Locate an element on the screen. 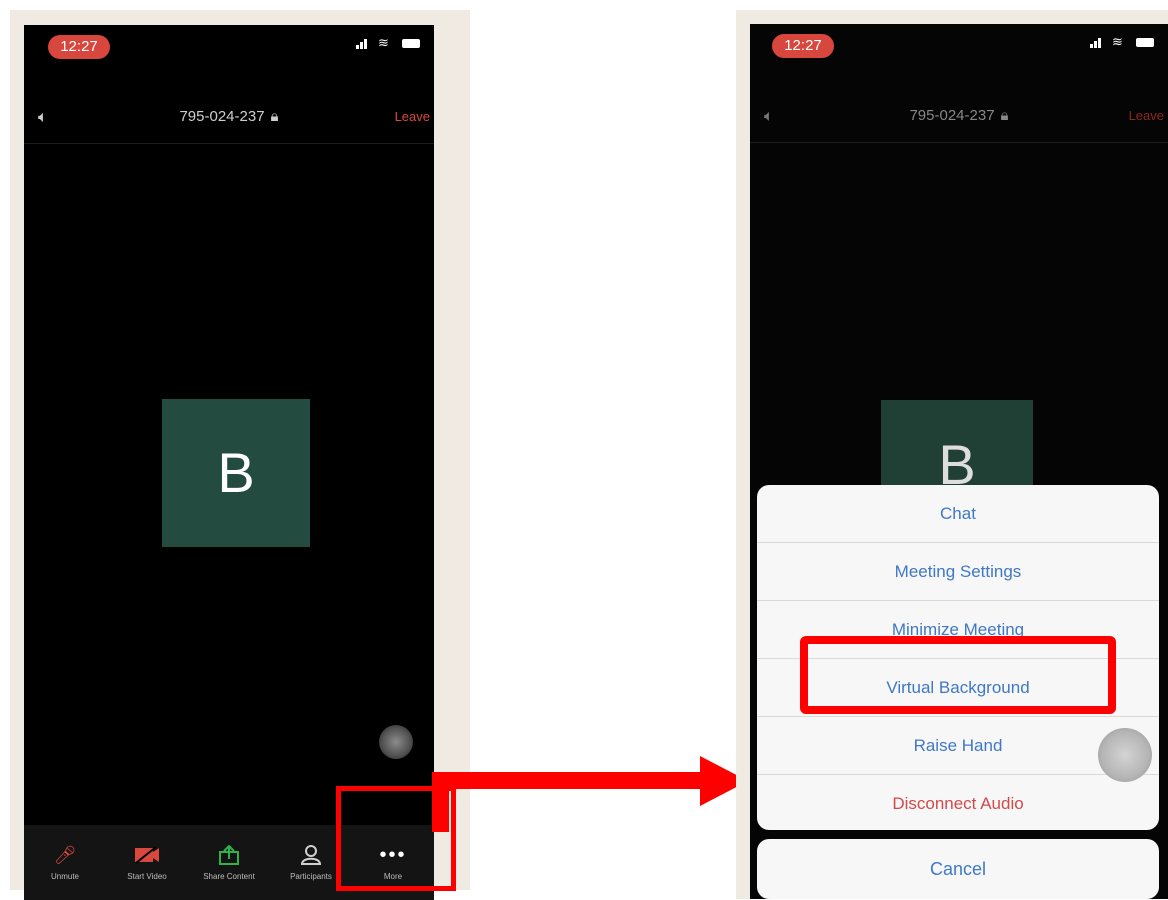  status-time: 12:27 is located at coordinates (79, 47).